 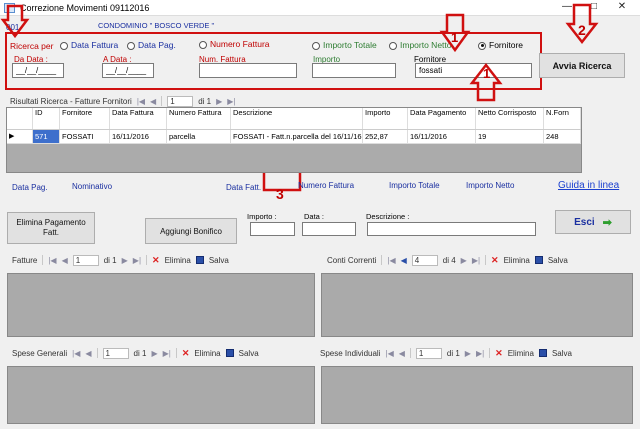 I want to click on fatture-position: 1, so click(x=85, y=260).